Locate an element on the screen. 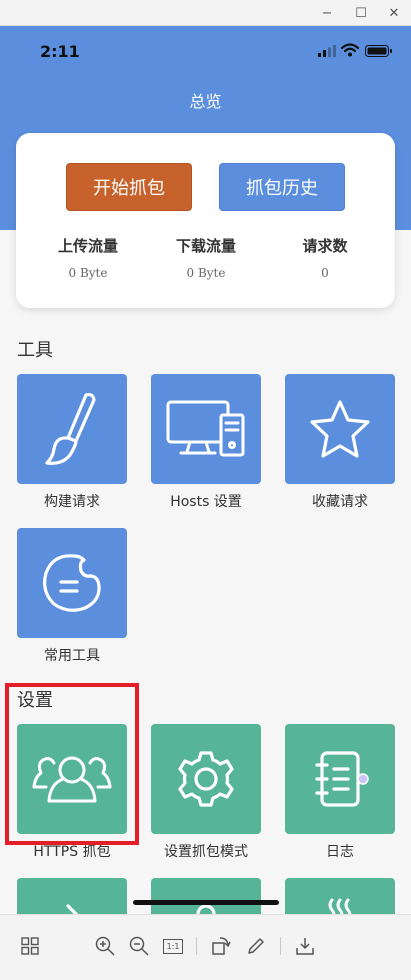 The height and width of the screenshot is (980, 411). steam-icon is located at coordinates (340, 906).